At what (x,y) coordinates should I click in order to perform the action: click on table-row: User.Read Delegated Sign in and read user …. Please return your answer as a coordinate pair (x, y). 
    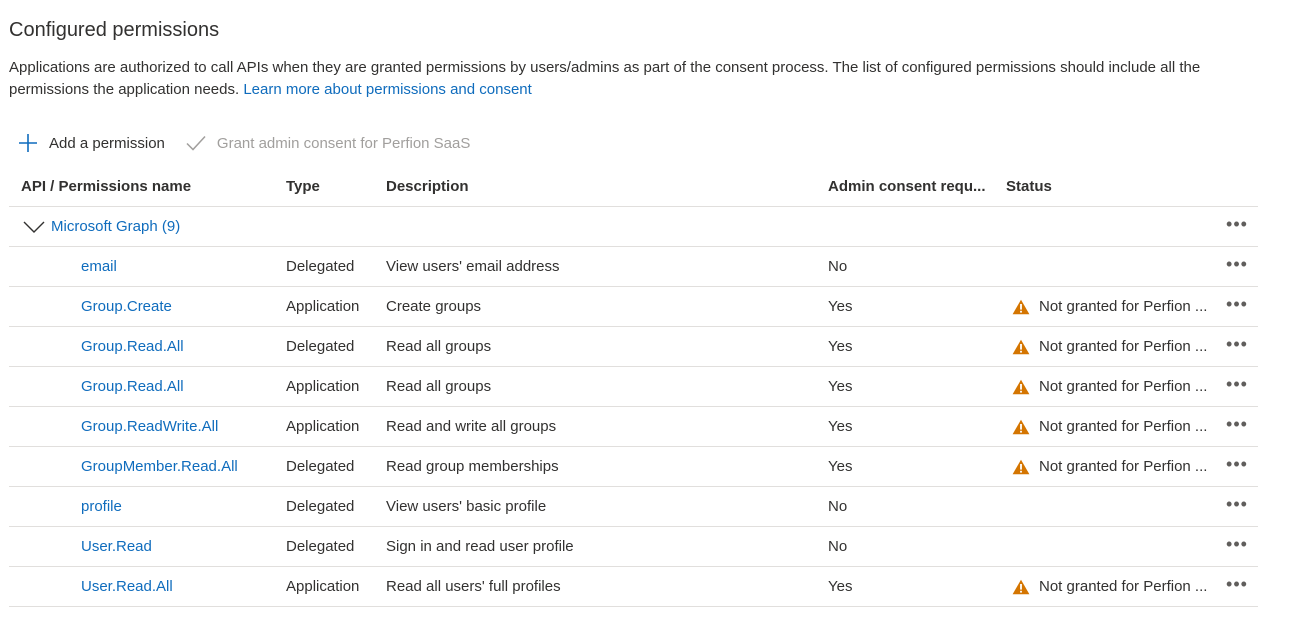
    Looking at the image, I should click on (633, 547).